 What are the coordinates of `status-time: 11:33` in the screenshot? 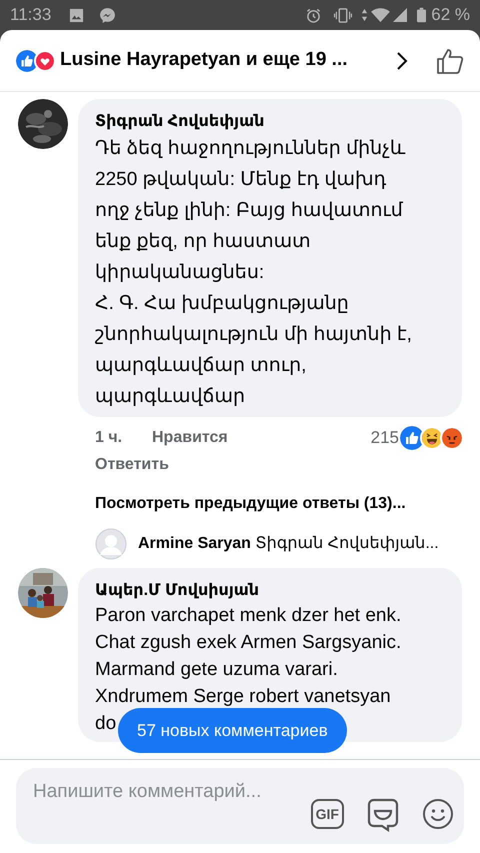 It's located at (31, 15).